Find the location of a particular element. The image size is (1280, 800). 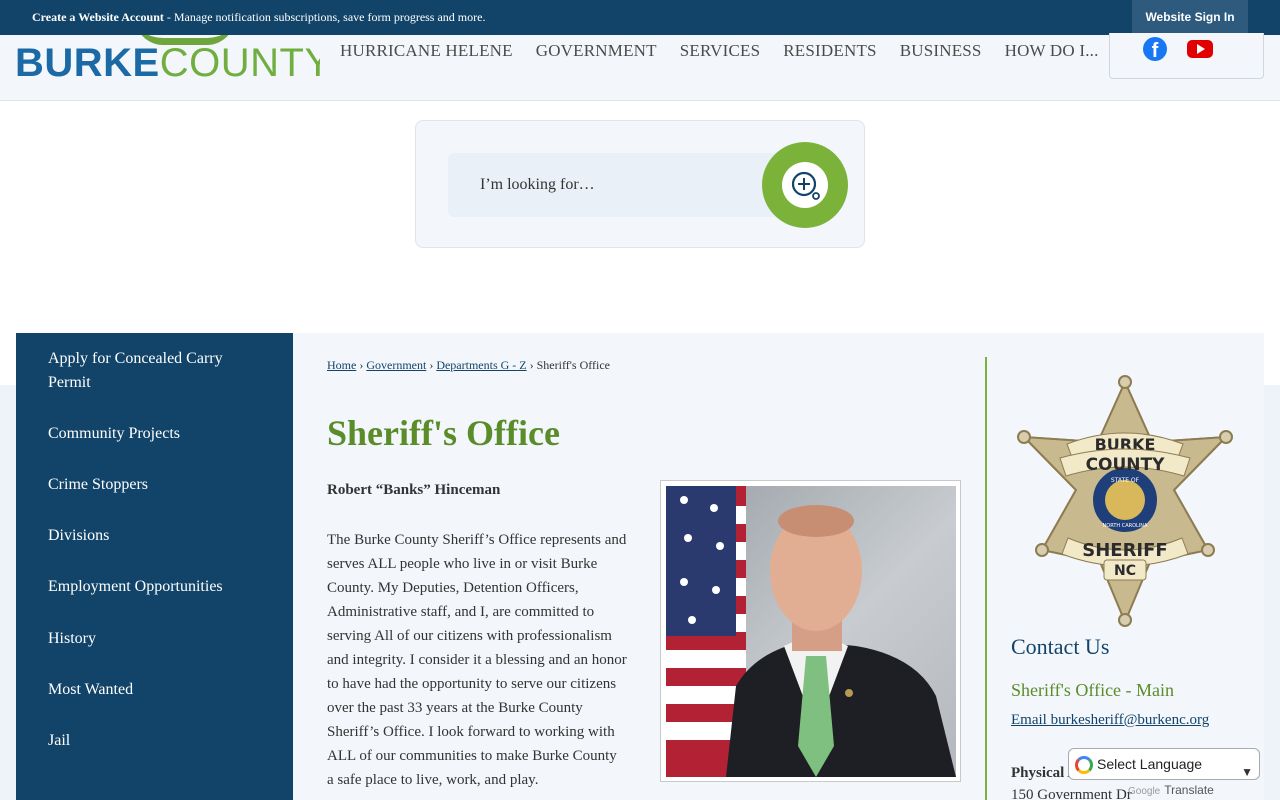

badge-lower-text: SHERIFF is located at coordinates (1124, 550).